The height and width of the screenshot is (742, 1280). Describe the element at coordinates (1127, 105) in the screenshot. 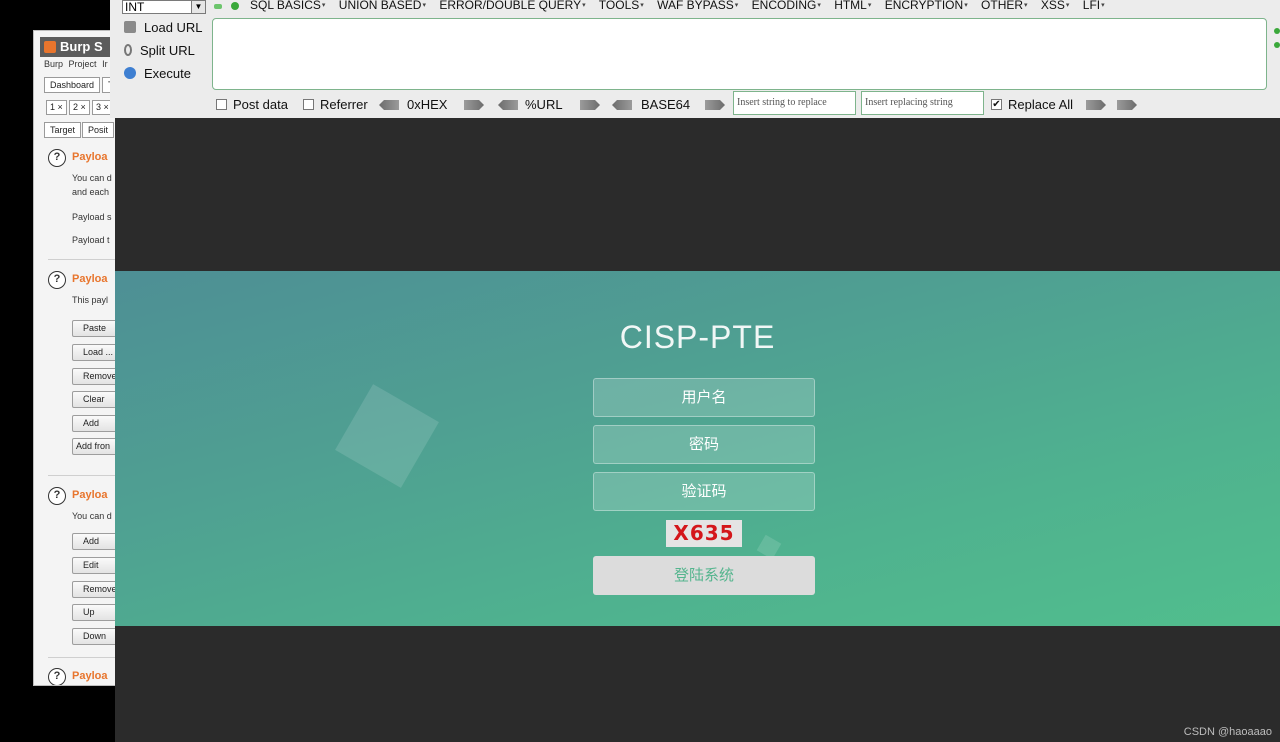

I see `replace-all-arrow-icon` at that location.